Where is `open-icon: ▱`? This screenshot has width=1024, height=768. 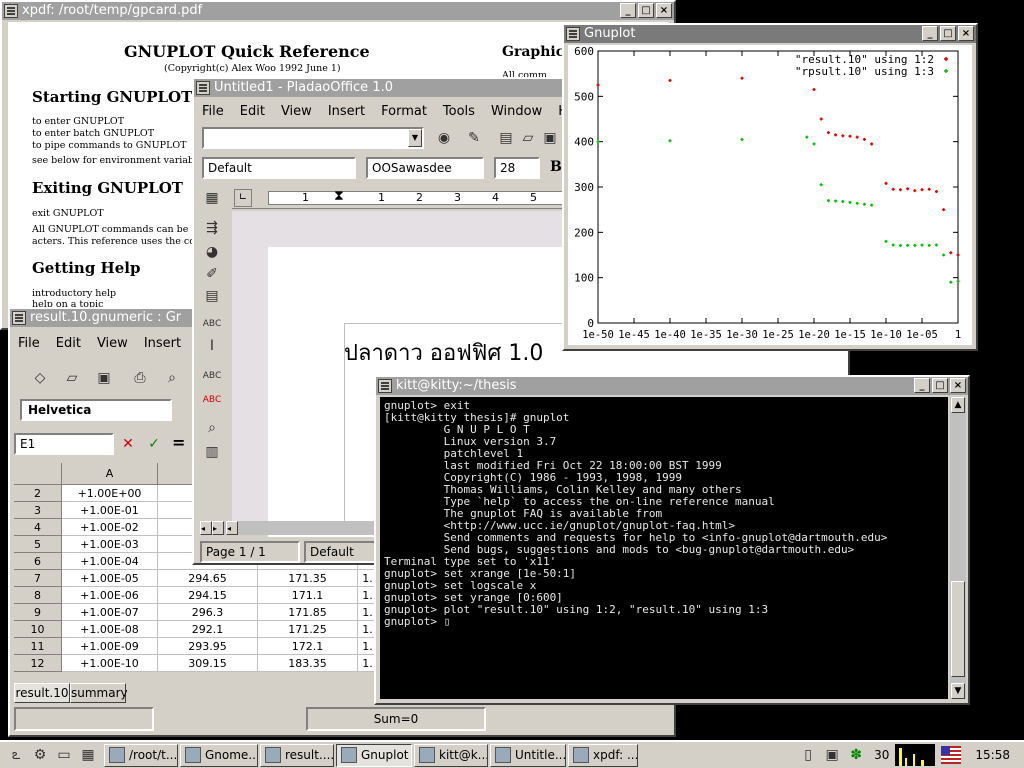 open-icon: ▱ is located at coordinates (528, 138).